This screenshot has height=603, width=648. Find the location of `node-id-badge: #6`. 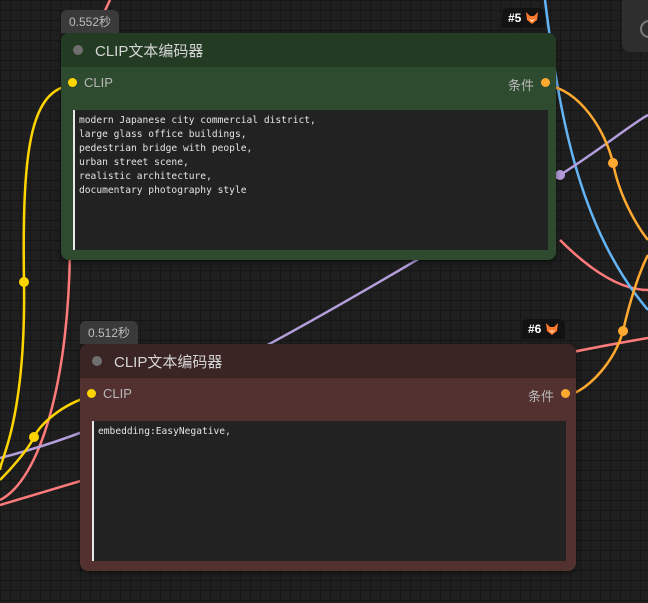

node-id-badge: #6 is located at coordinates (544, 329).